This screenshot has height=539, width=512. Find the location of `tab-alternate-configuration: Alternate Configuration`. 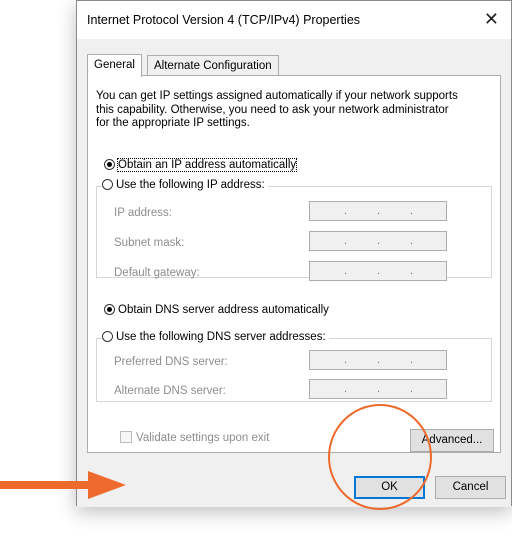

tab-alternate-configuration: Alternate Configuration is located at coordinates (213, 65).